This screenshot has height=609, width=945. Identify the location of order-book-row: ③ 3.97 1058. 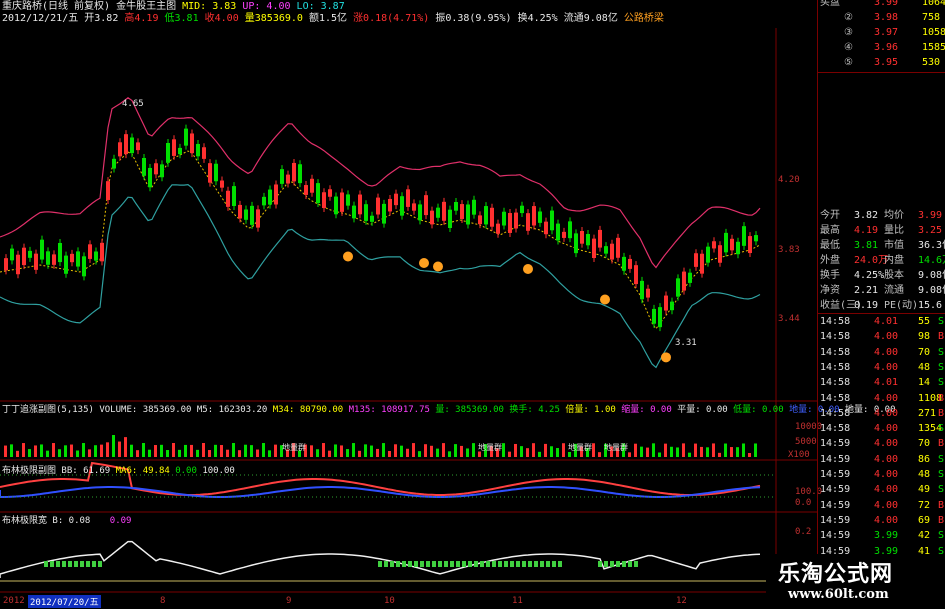
(881, 32).